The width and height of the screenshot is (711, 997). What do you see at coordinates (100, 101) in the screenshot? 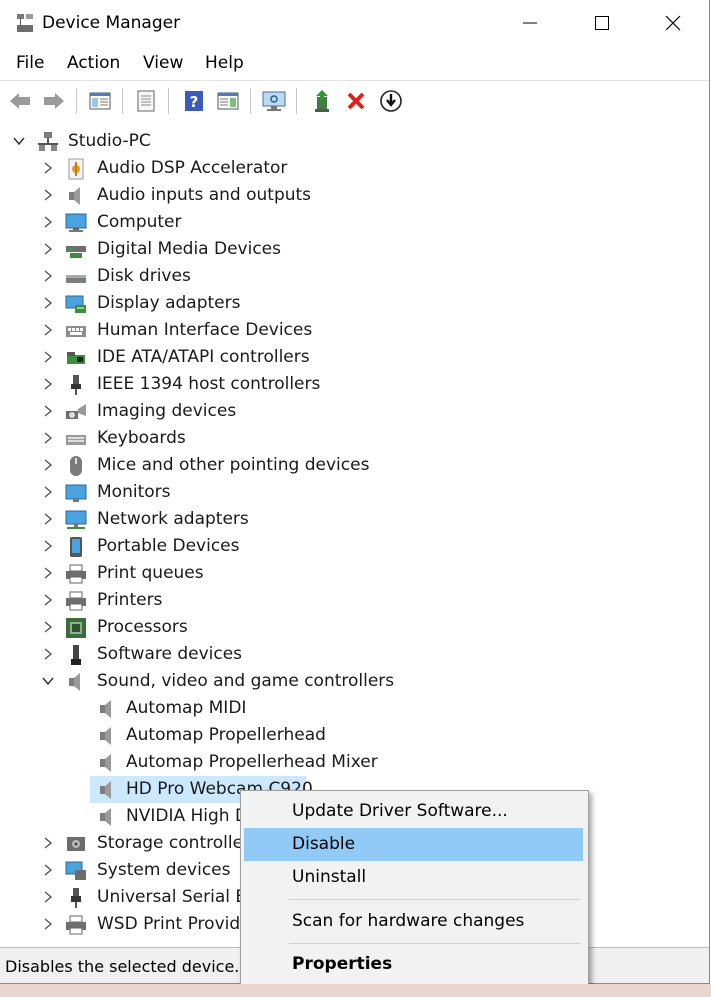
I see `show-hide-console-tree-button` at bounding box center [100, 101].